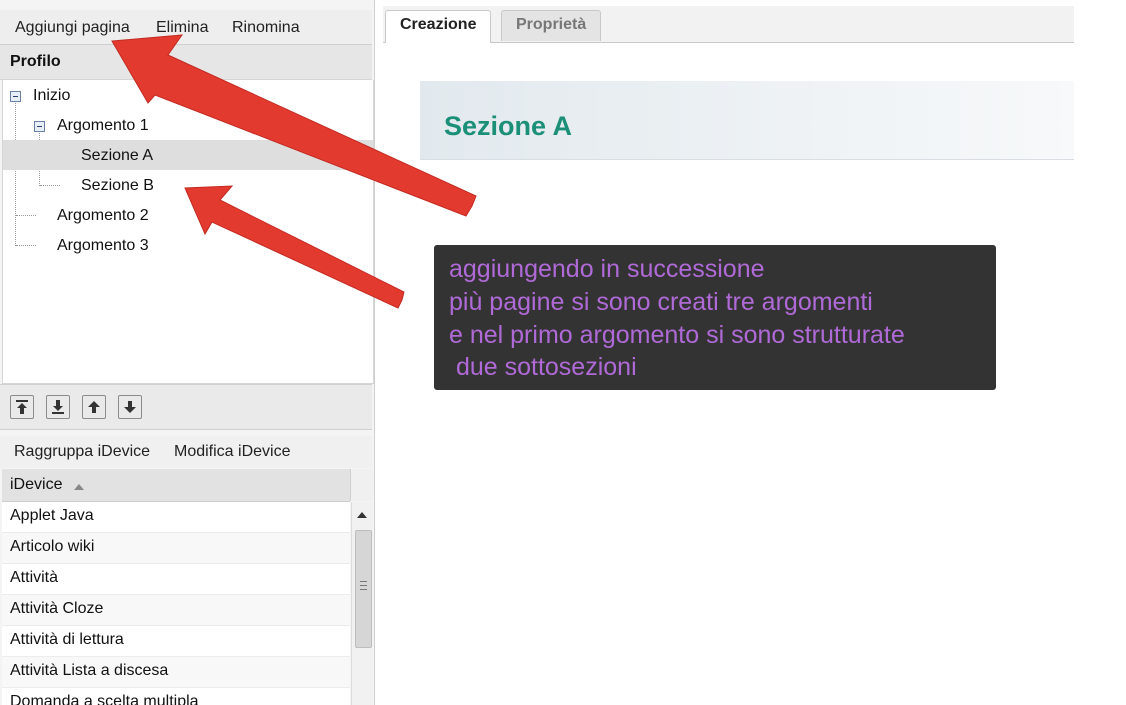 This screenshot has height=705, width=1126. I want to click on idevice-column-header: iDevice, so click(176, 485).